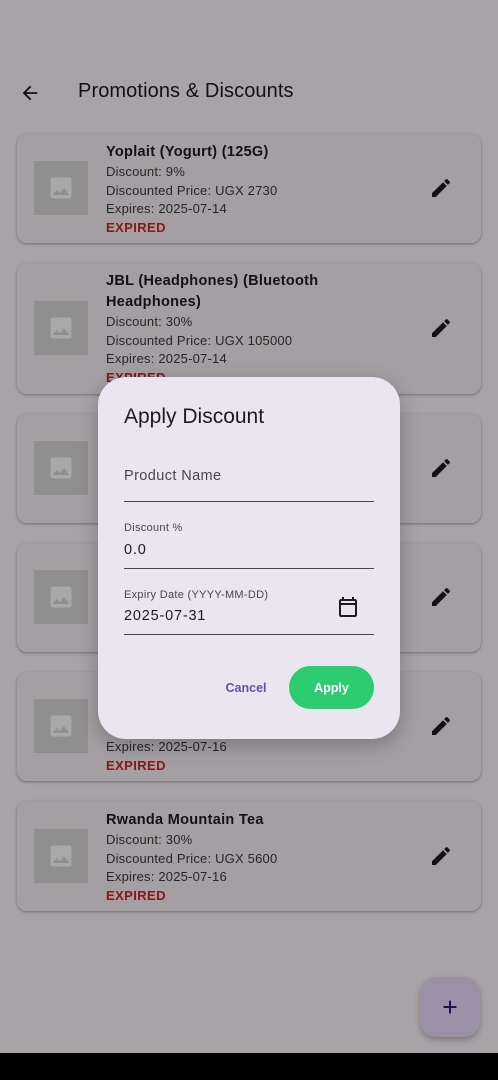  I want to click on calendar-button, so click(348, 607).